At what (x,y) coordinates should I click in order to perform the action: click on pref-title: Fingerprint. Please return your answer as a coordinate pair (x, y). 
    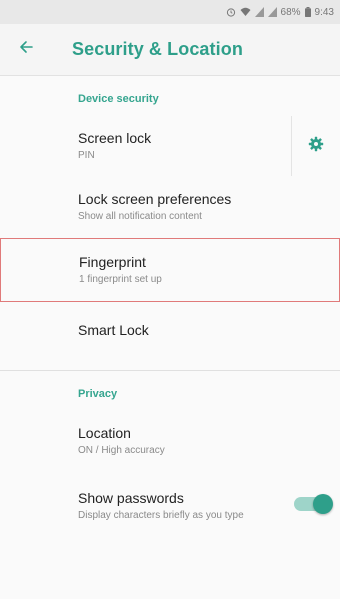
    Looking at the image, I should click on (112, 262).